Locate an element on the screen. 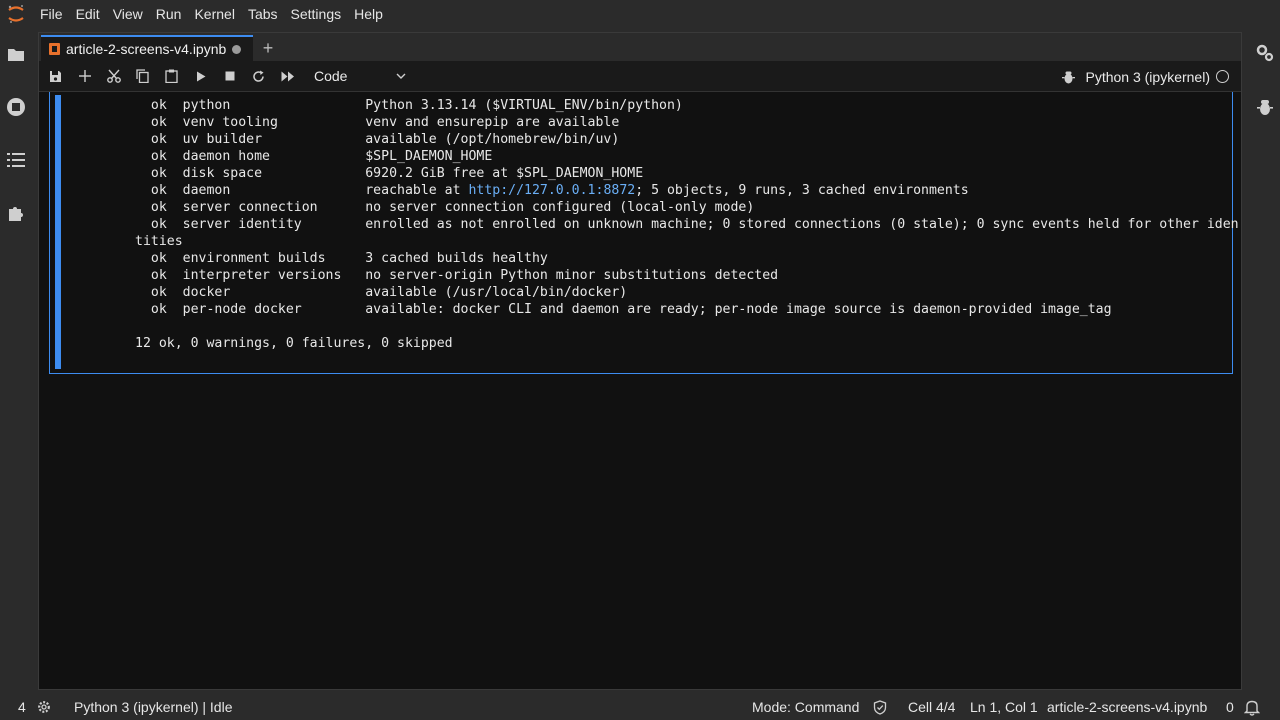 This screenshot has height=720, width=1280. kernel-name: Python 3 (ipykernel) is located at coordinates (1147, 77).